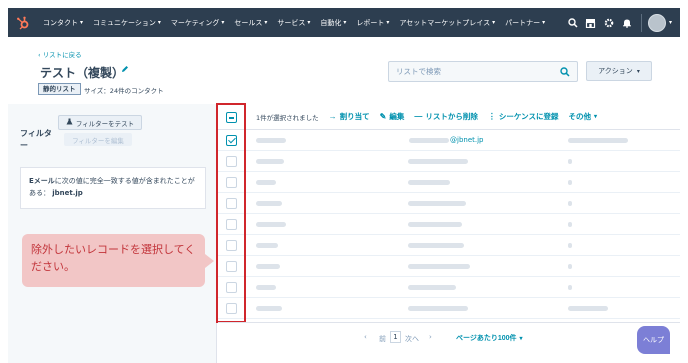  What do you see at coordinates (397, 116) in the screenshot?
I see `edit-label: 編集` at bounding box center [397, 116].